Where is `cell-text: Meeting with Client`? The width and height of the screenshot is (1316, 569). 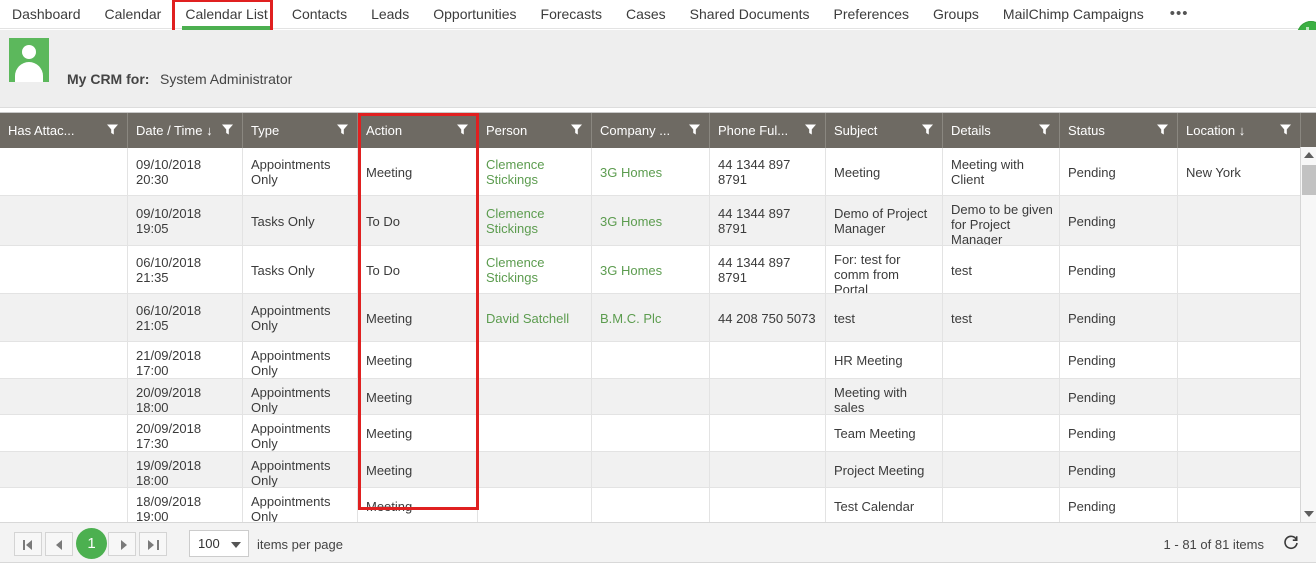 cell-text: Meeting with Client is located at coordinates (987, 172).